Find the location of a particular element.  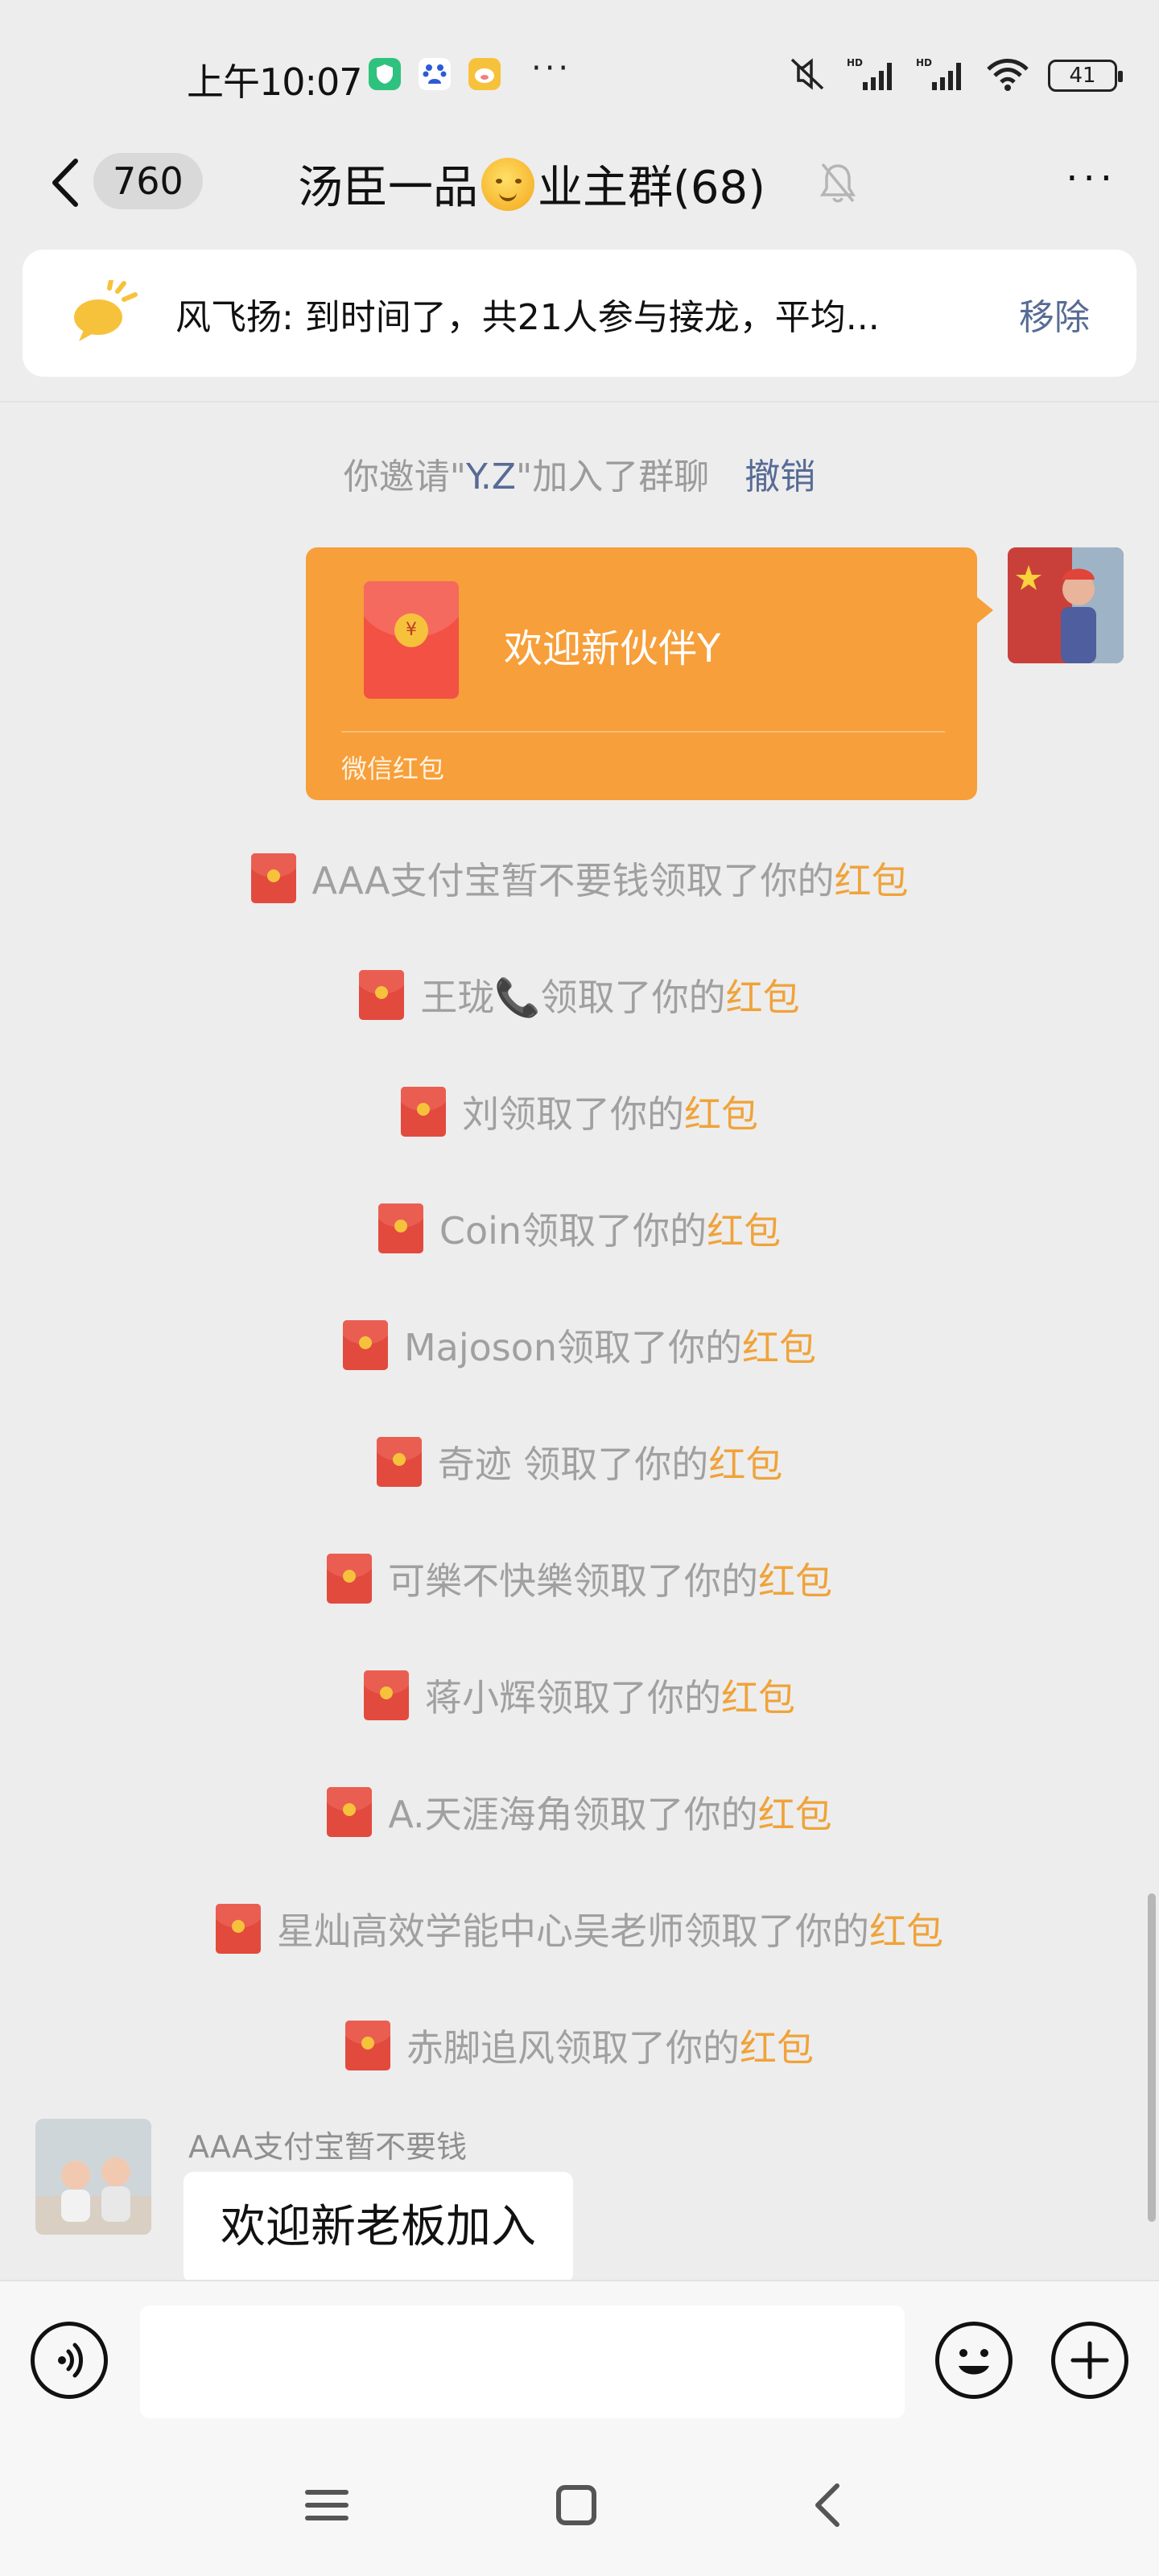

pinned-announcement: 风飞扬: 到时间了，共21人参与接龙，平均... 移除 is located at coordinates (579, 313).